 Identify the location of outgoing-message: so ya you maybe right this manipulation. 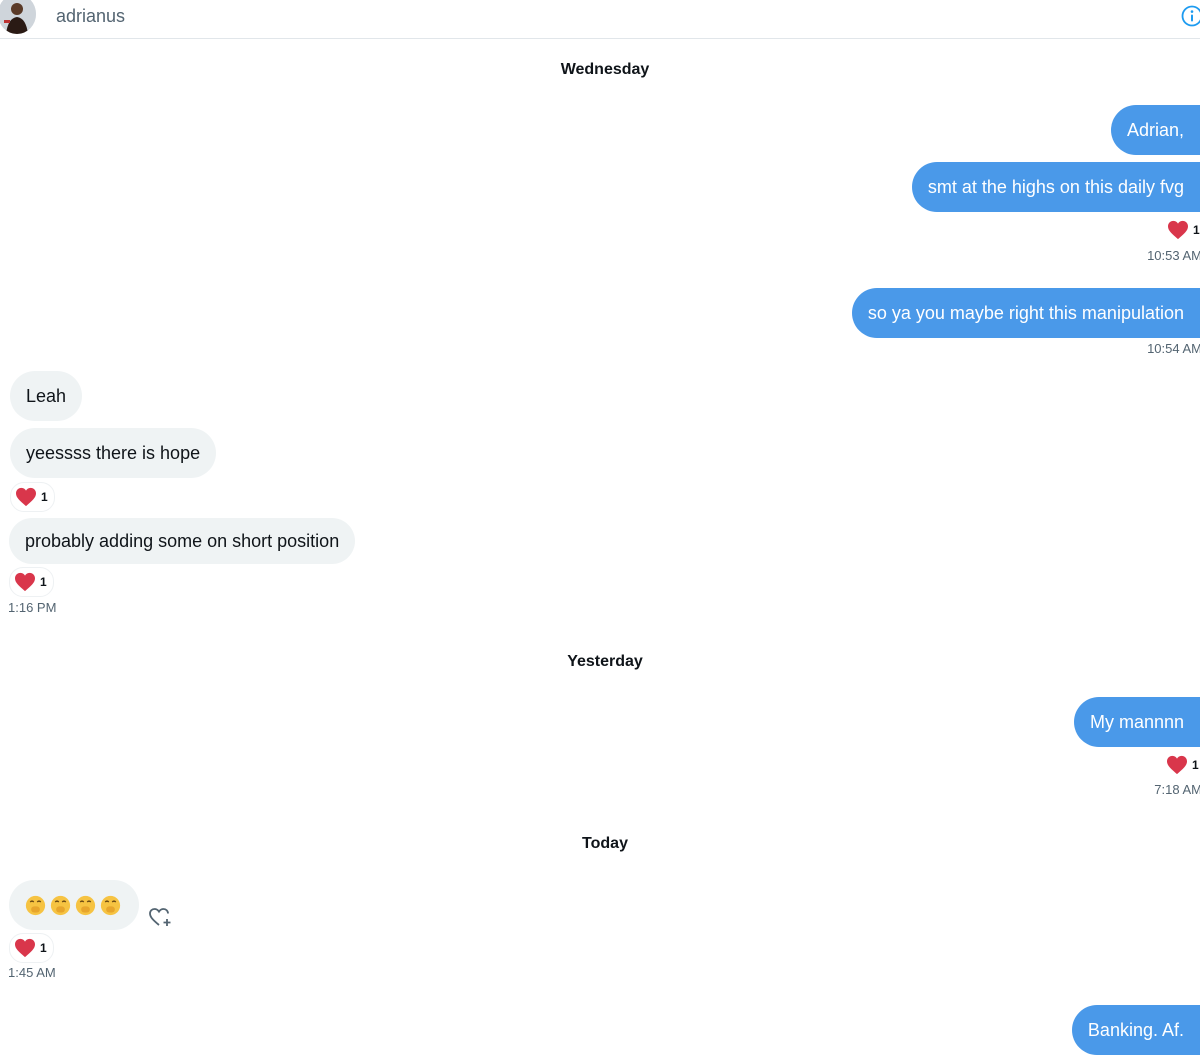
(1026, 313).